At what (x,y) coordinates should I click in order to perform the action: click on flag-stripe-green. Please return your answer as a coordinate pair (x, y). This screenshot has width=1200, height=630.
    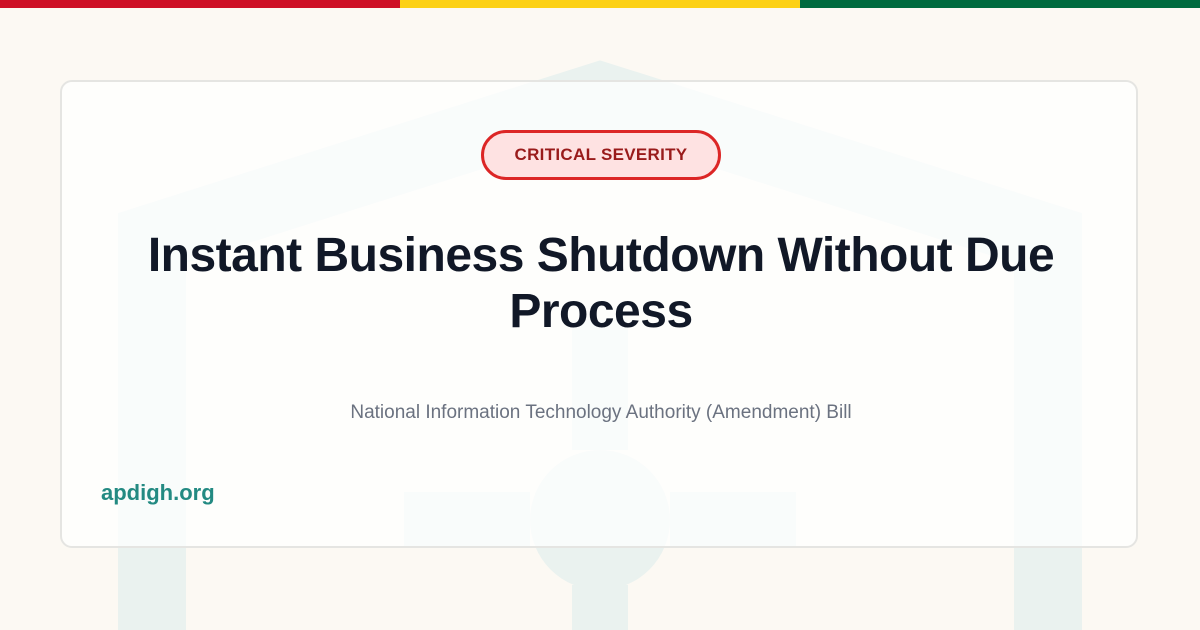
    Looking at the image, I should click on (1000, 4).